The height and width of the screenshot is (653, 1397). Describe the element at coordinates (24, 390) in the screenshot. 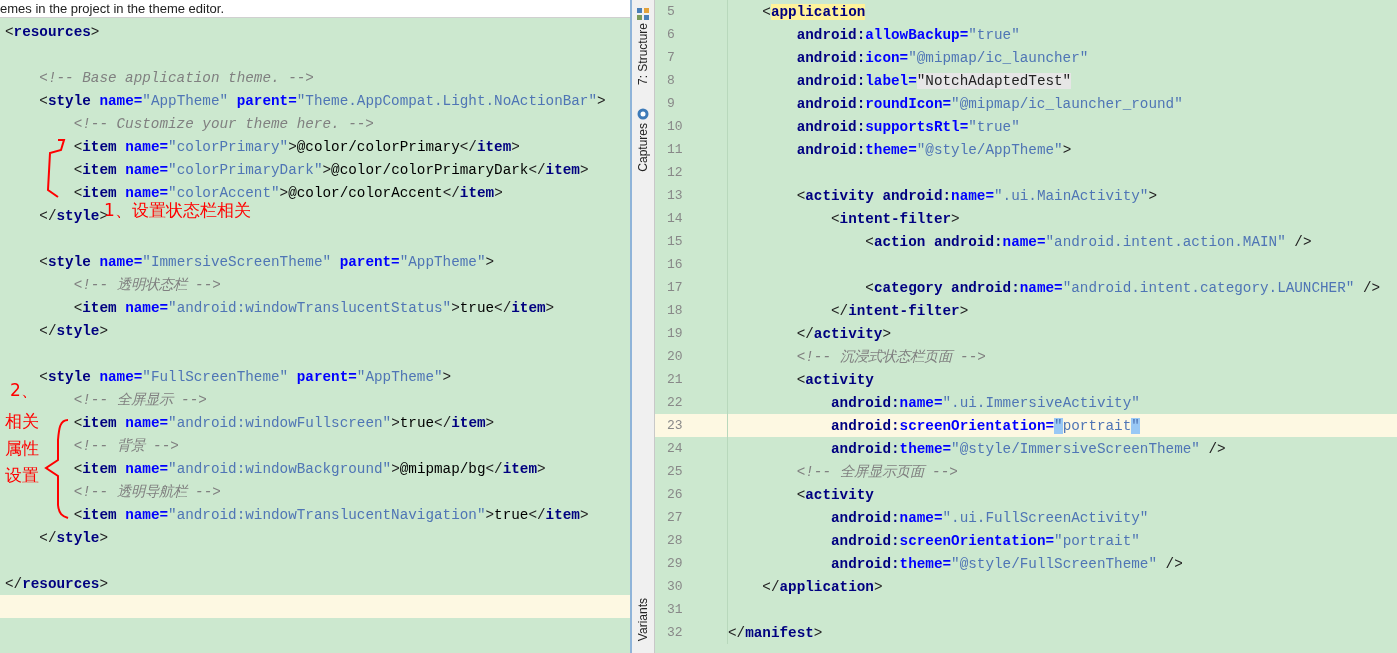

I see `annotation-text: 2、` at that location.